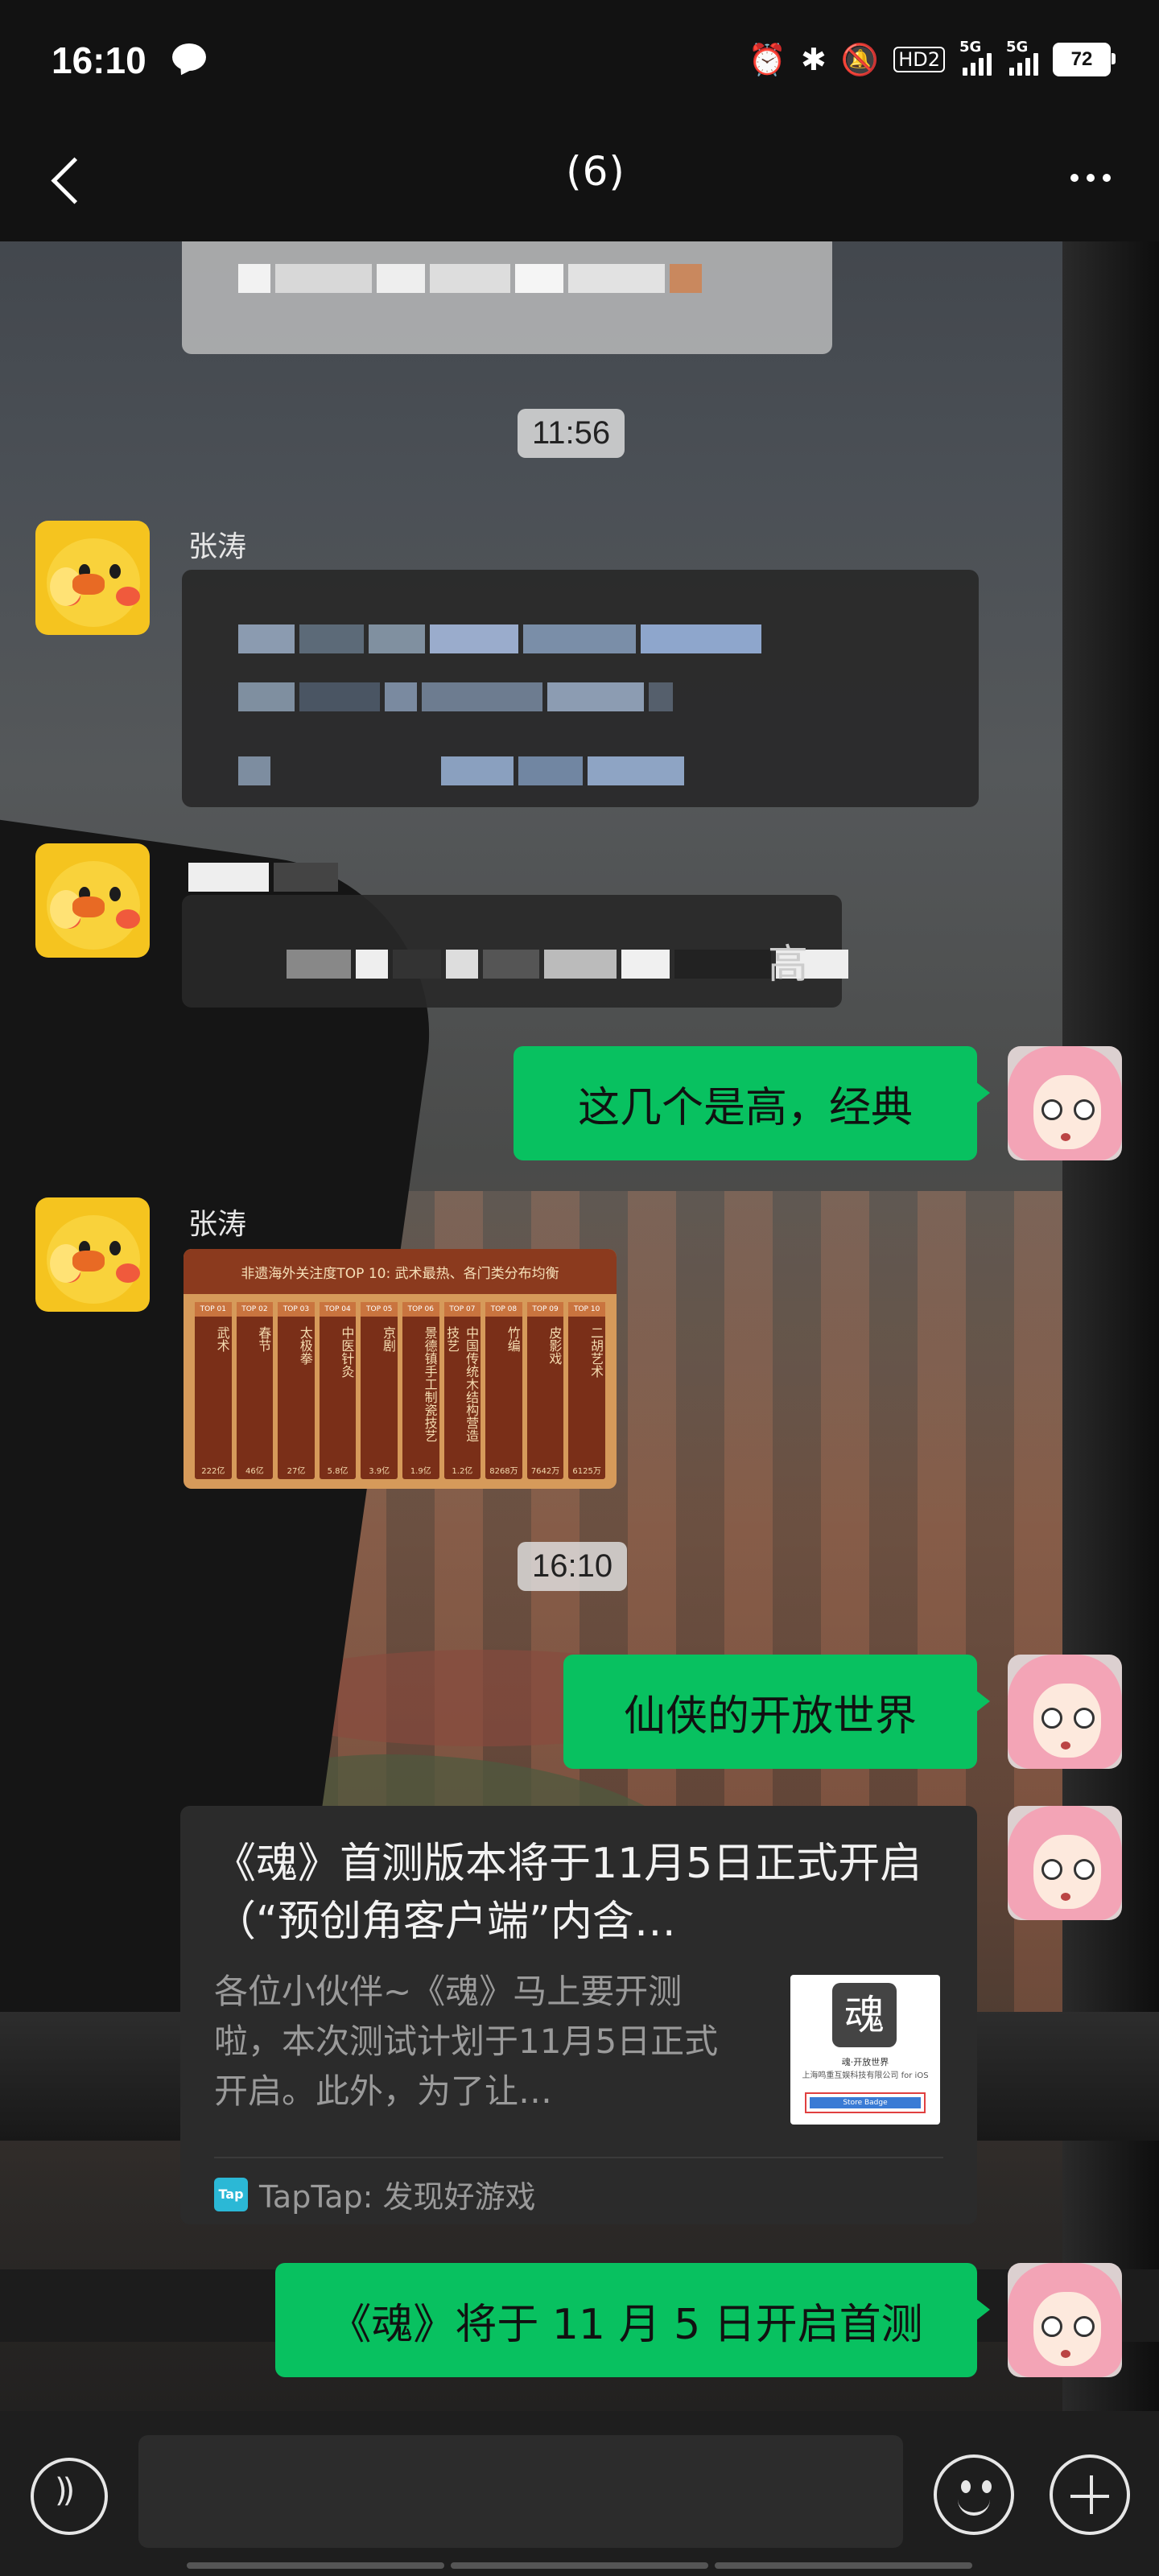 This screenshot has height=2576, width=1159. What do you see at coordinates (462, 1384) in the screenshot?
I see `image-column-name: 中国传统木结构营造技艺` at bounding box center [462, 1384].